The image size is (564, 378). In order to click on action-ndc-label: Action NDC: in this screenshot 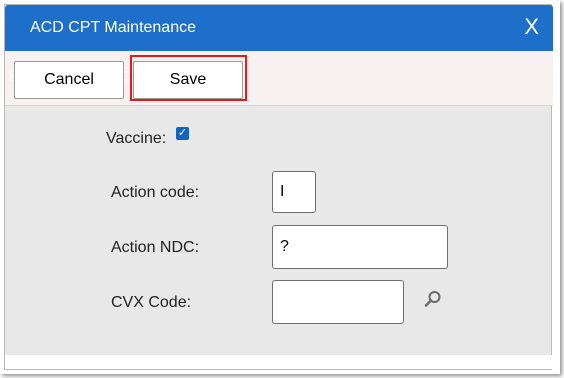, I will do `click(155, 247)`.